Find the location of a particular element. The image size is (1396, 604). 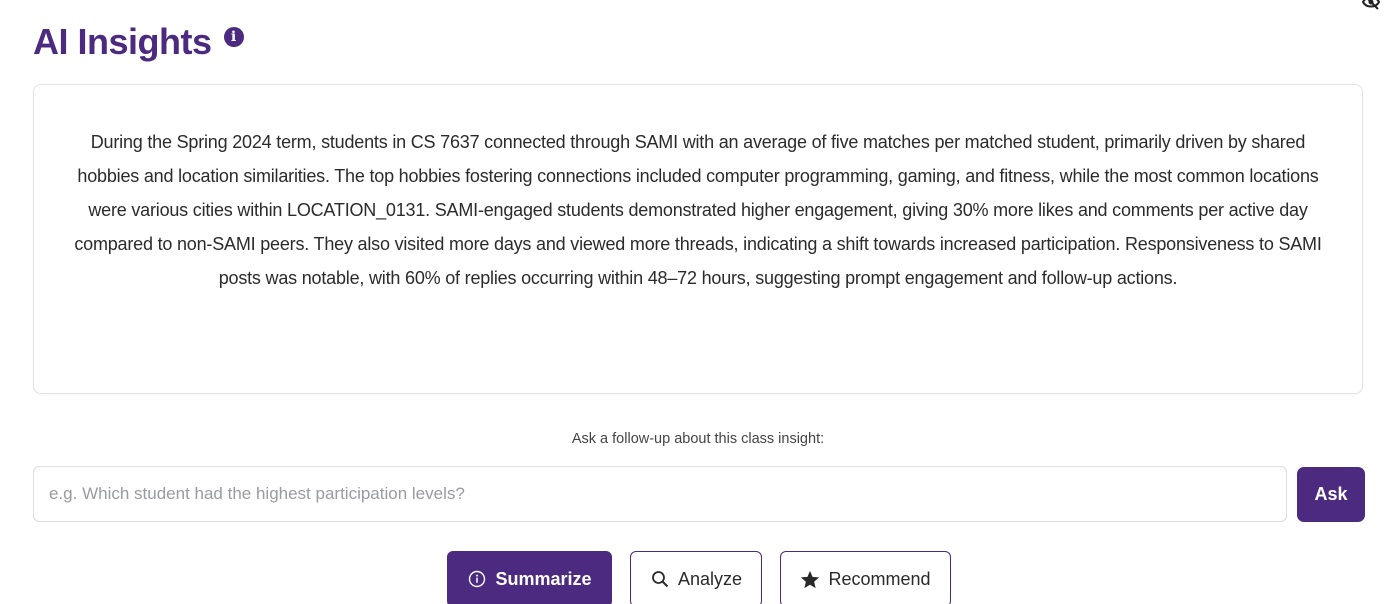

search-icon is located at coordinates (660, 579).